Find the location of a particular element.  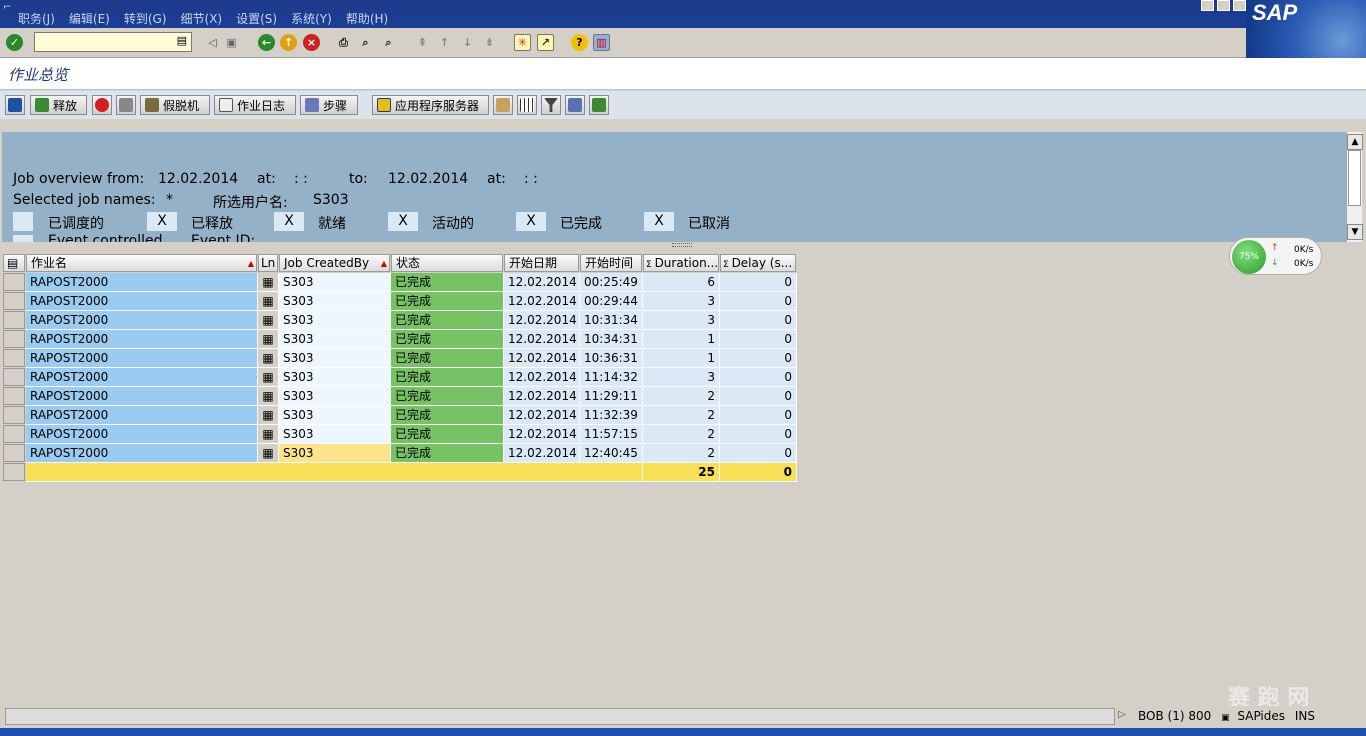

col-start-time: 开始时间 is located at coordinates (611, 263).